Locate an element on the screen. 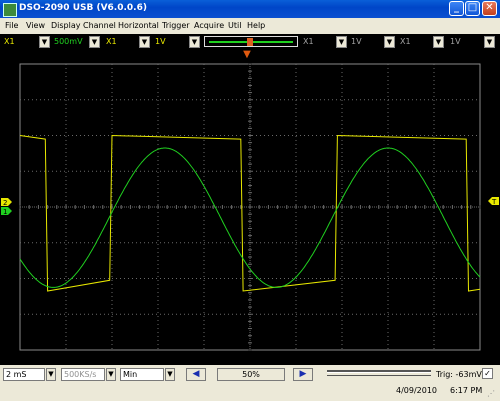 The width and height of the screenshot is (500, 401). window-title: DSO-2090 USB (V6.0.0.6) is located at coordinates (83, 8).